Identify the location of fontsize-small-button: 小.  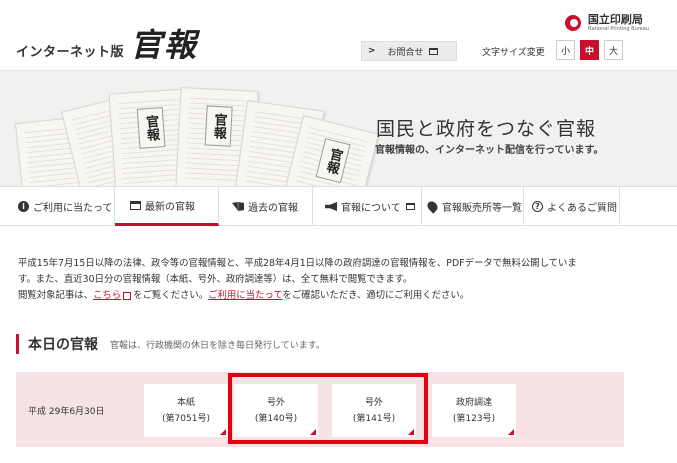
(565, 50).